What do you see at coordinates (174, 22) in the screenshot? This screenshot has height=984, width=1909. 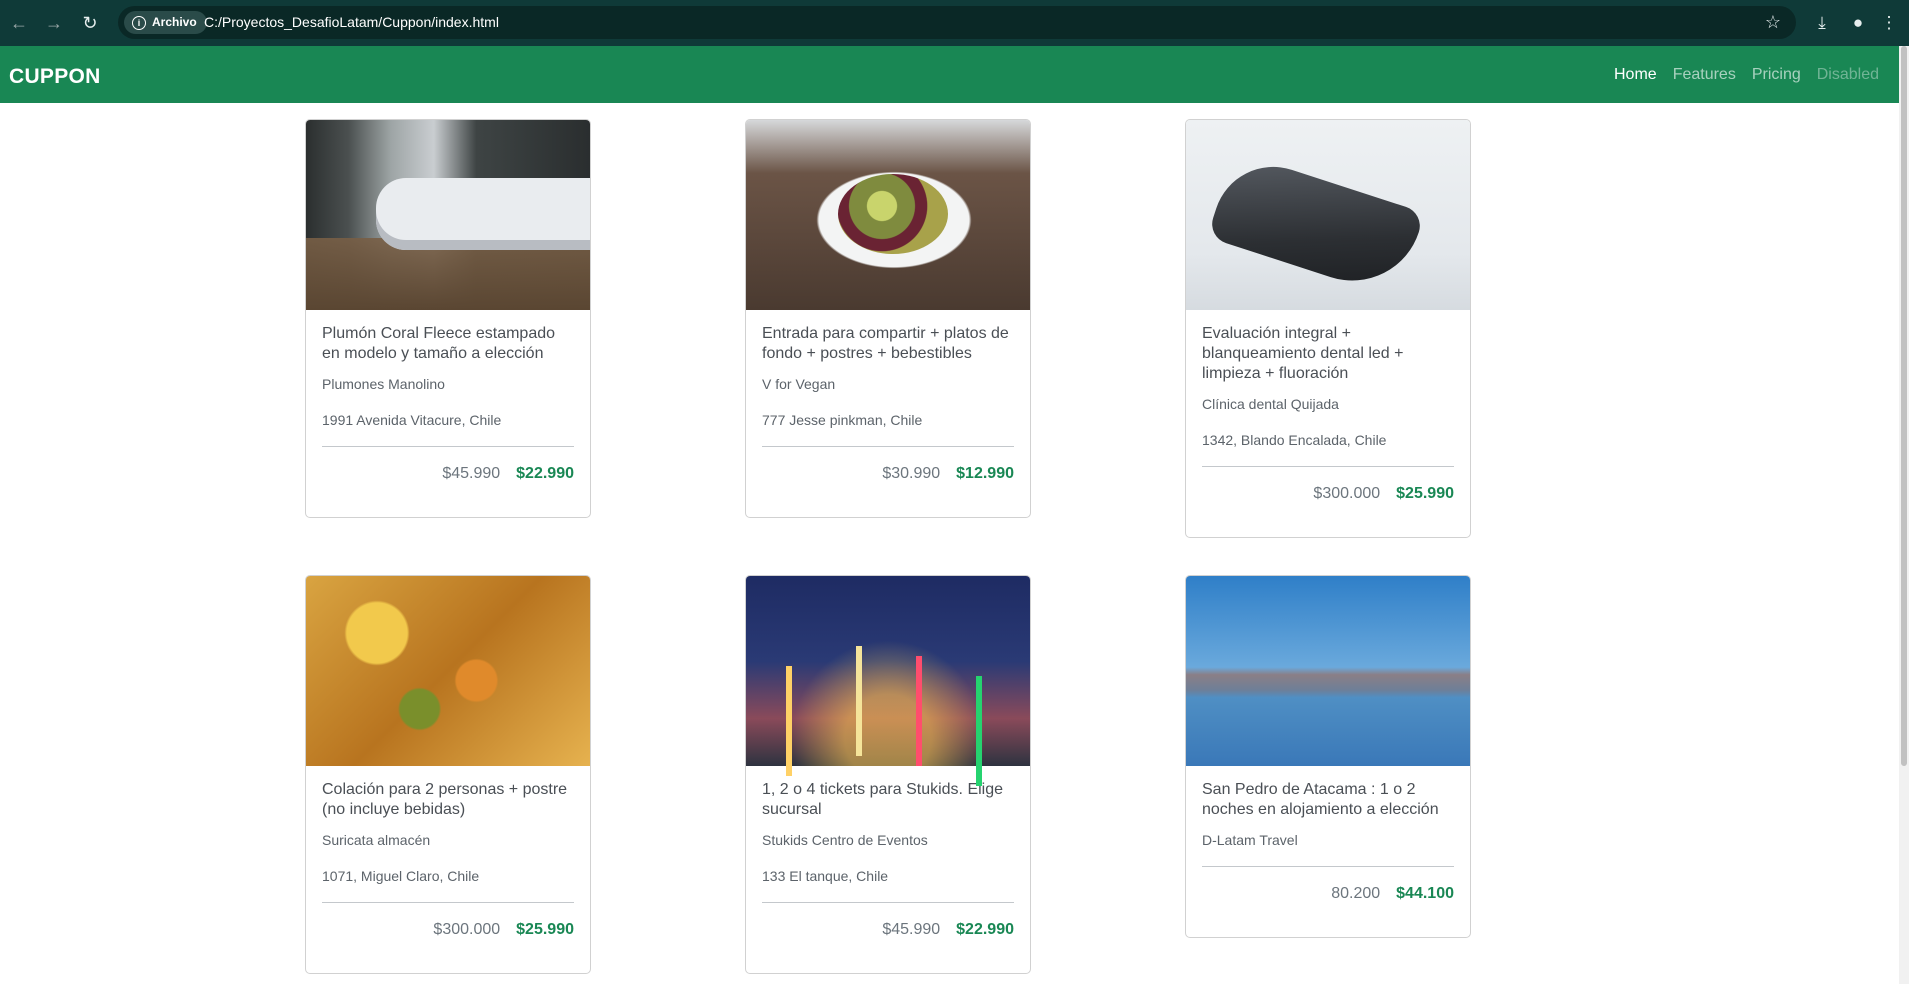 I see `site-info-label: Archivo` at bounding box center [174, 22].